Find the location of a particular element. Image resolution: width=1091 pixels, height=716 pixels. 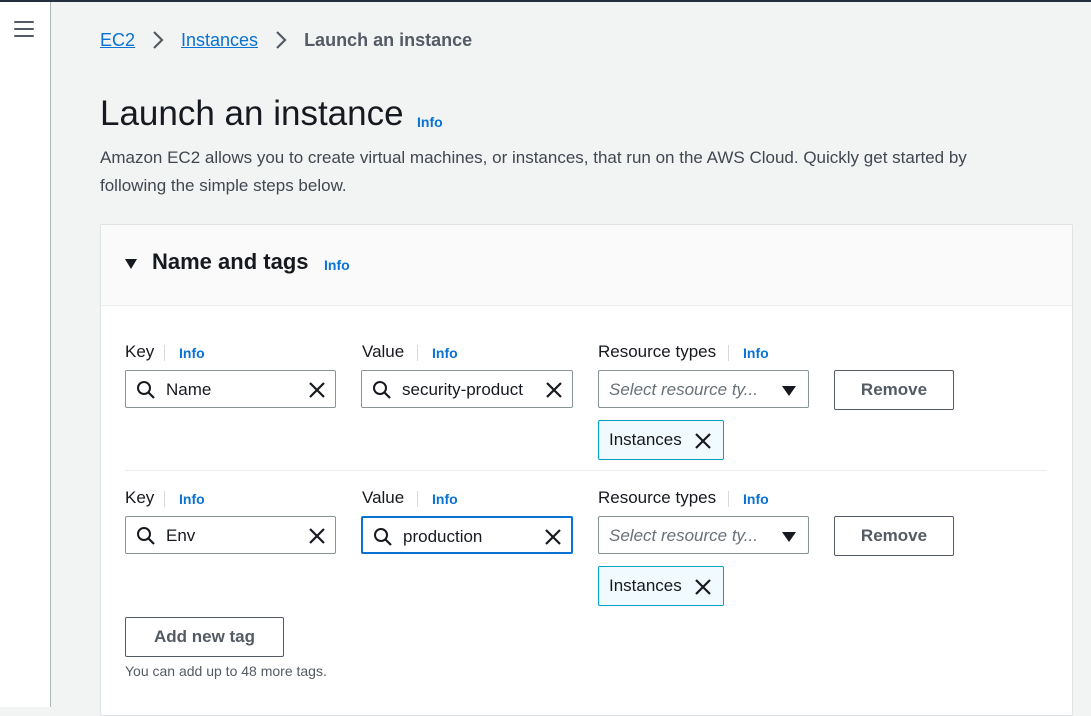

breadcrumb-ec2-link: EC2 is located at coordinates (117, 40).